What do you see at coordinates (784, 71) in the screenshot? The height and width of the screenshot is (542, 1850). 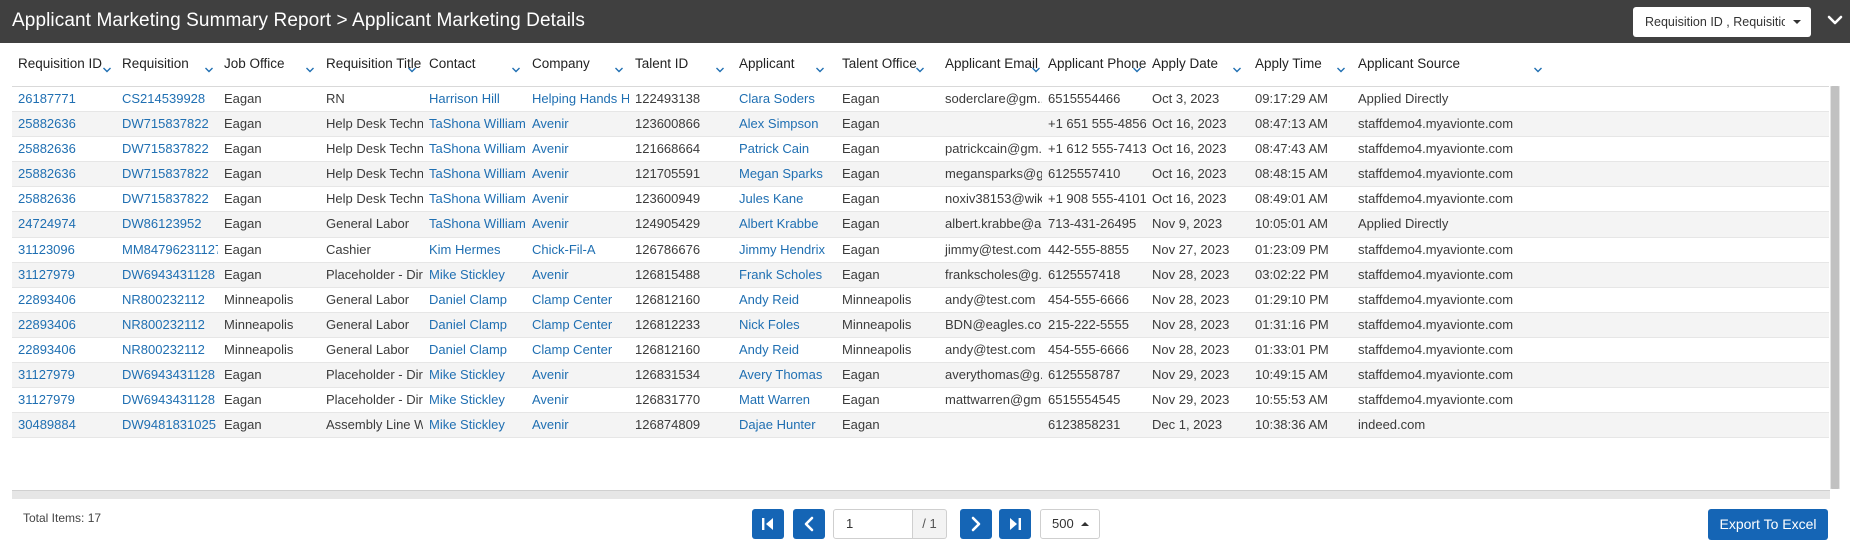 I see `column-header-applicant: Applicant` at bounding box center [784, 71].